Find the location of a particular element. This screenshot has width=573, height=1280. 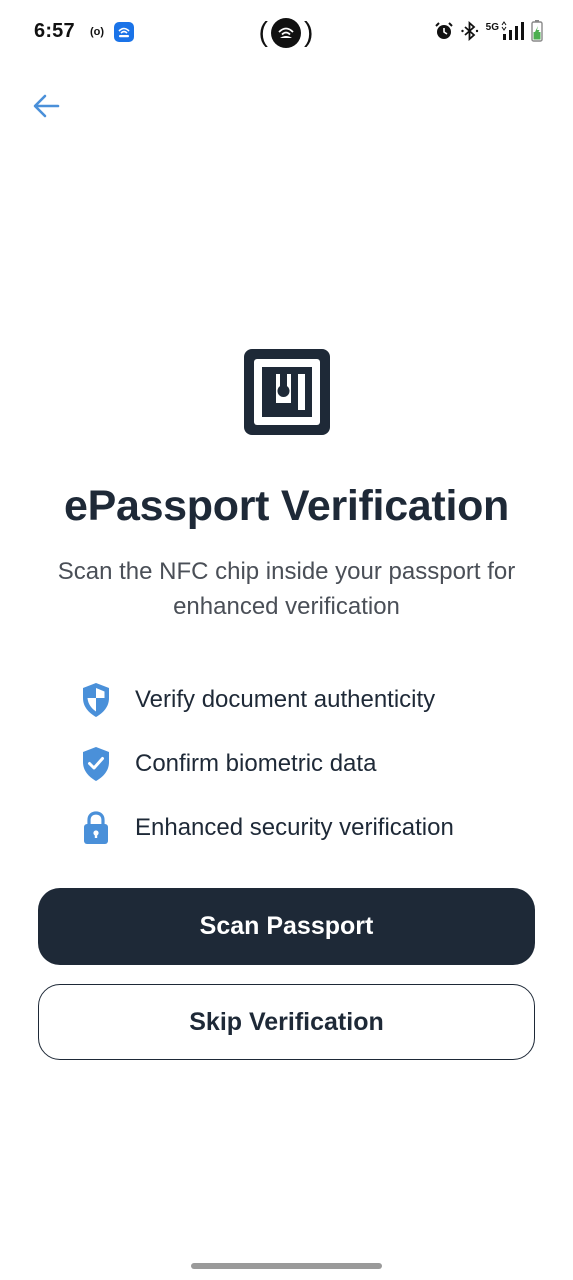

network-type-label: 5G is located at coordinates (492, 27).